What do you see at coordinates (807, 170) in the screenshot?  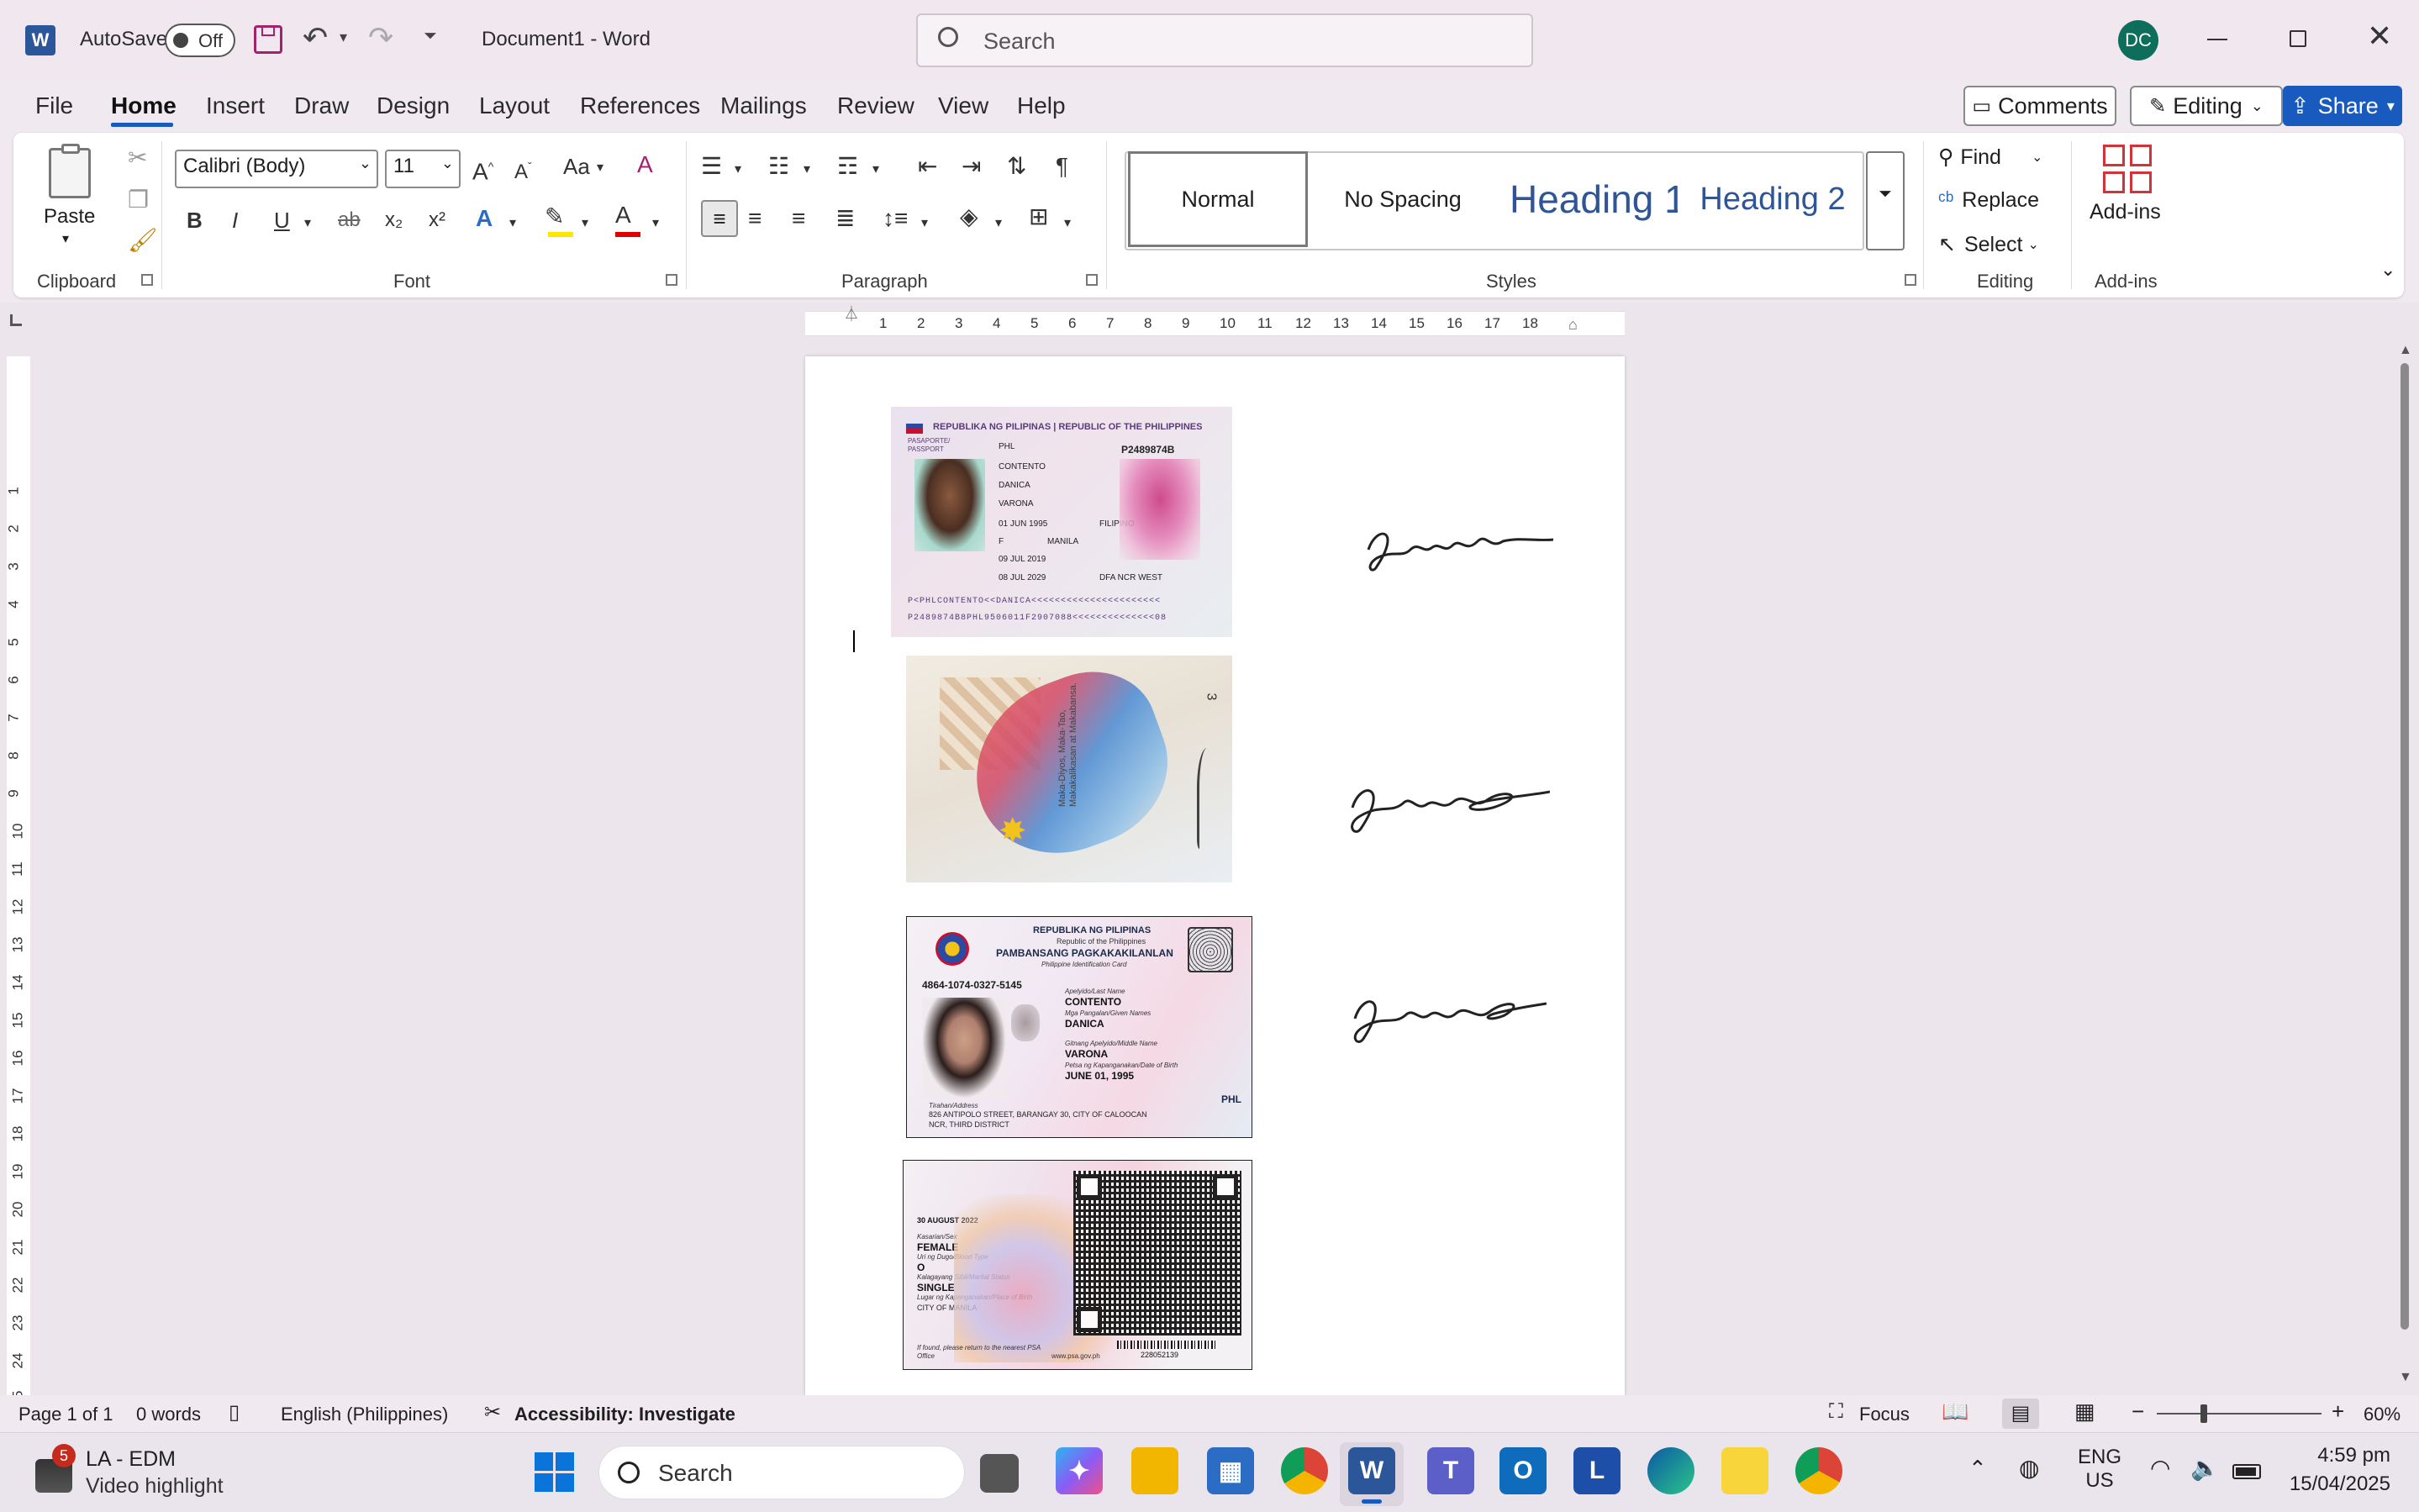 I see `numbering-dropdown-icon: ▾` at bounding box center [807, 170].